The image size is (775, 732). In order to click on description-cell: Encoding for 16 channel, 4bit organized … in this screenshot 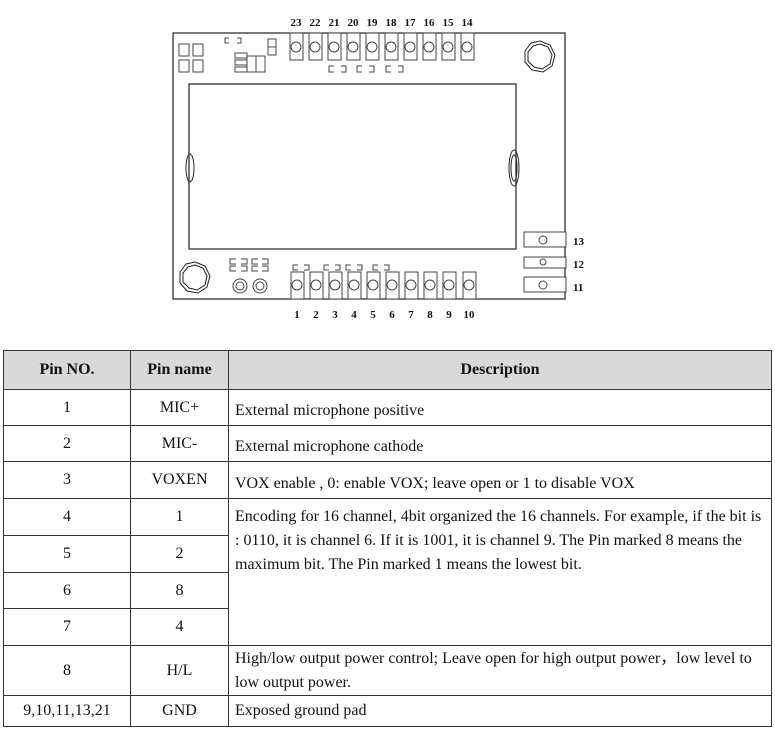, I will do `click(500, 572)`.